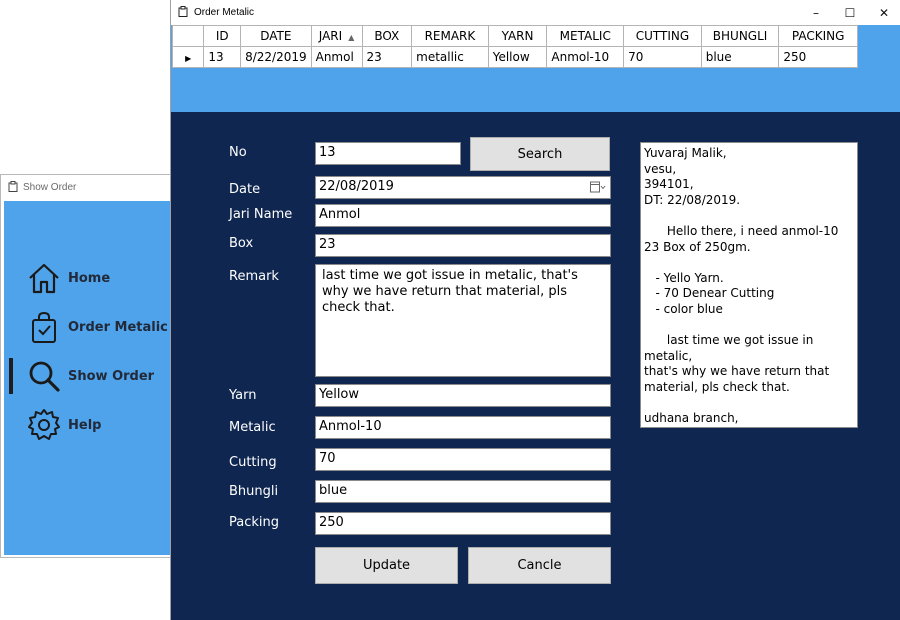 Image resolution: width=900 pixels, height=620 pixels. I want to click on order-metalic-title: Order Metalic, so click(224, 12).